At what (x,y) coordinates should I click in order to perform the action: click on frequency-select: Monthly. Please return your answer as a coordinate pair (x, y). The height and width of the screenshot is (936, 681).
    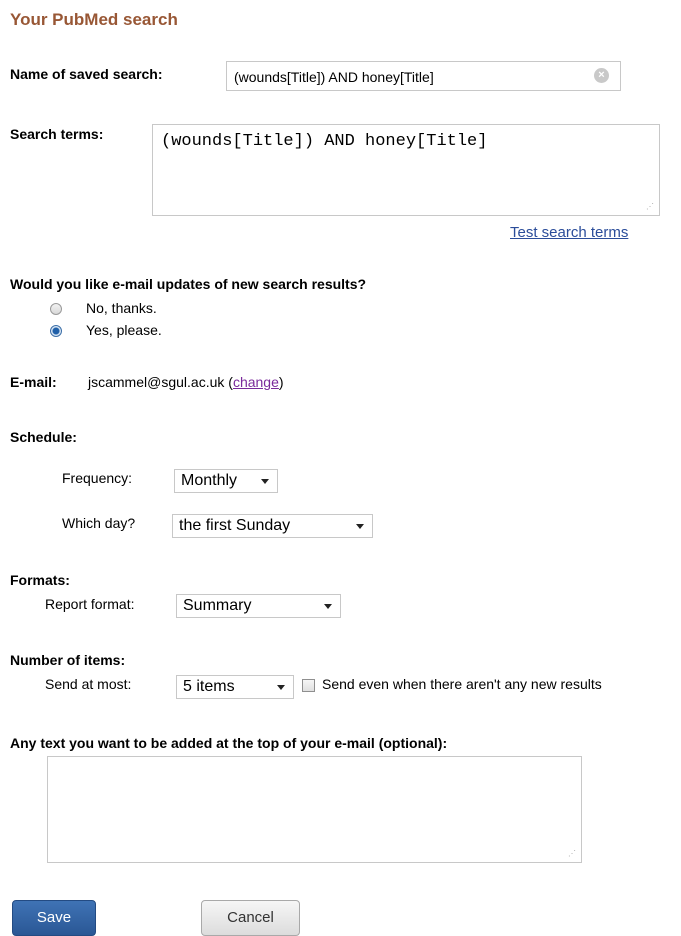
    Looking at the image, I should click on (226, 481).